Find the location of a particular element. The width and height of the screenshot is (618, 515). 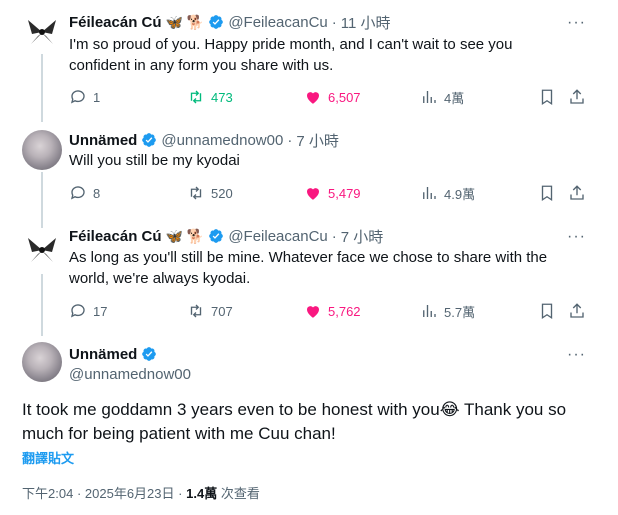

reply-button: 17 is located at coordinates (88, 311).